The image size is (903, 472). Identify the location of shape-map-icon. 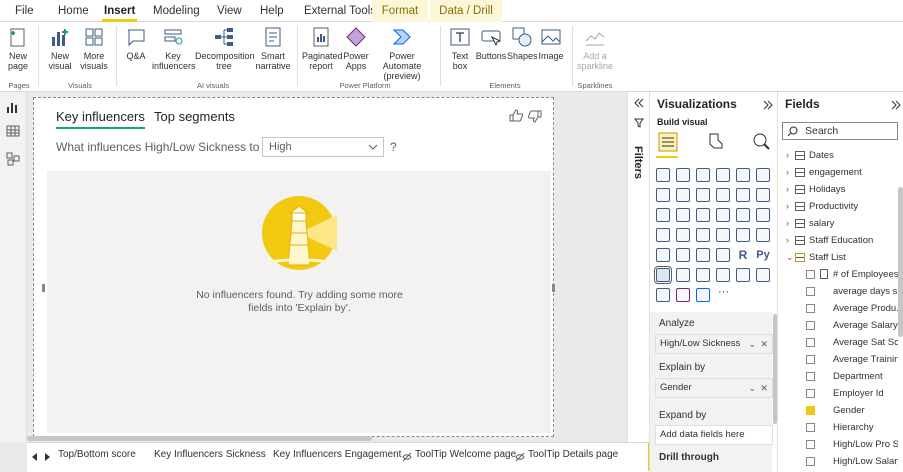
(703, 235).